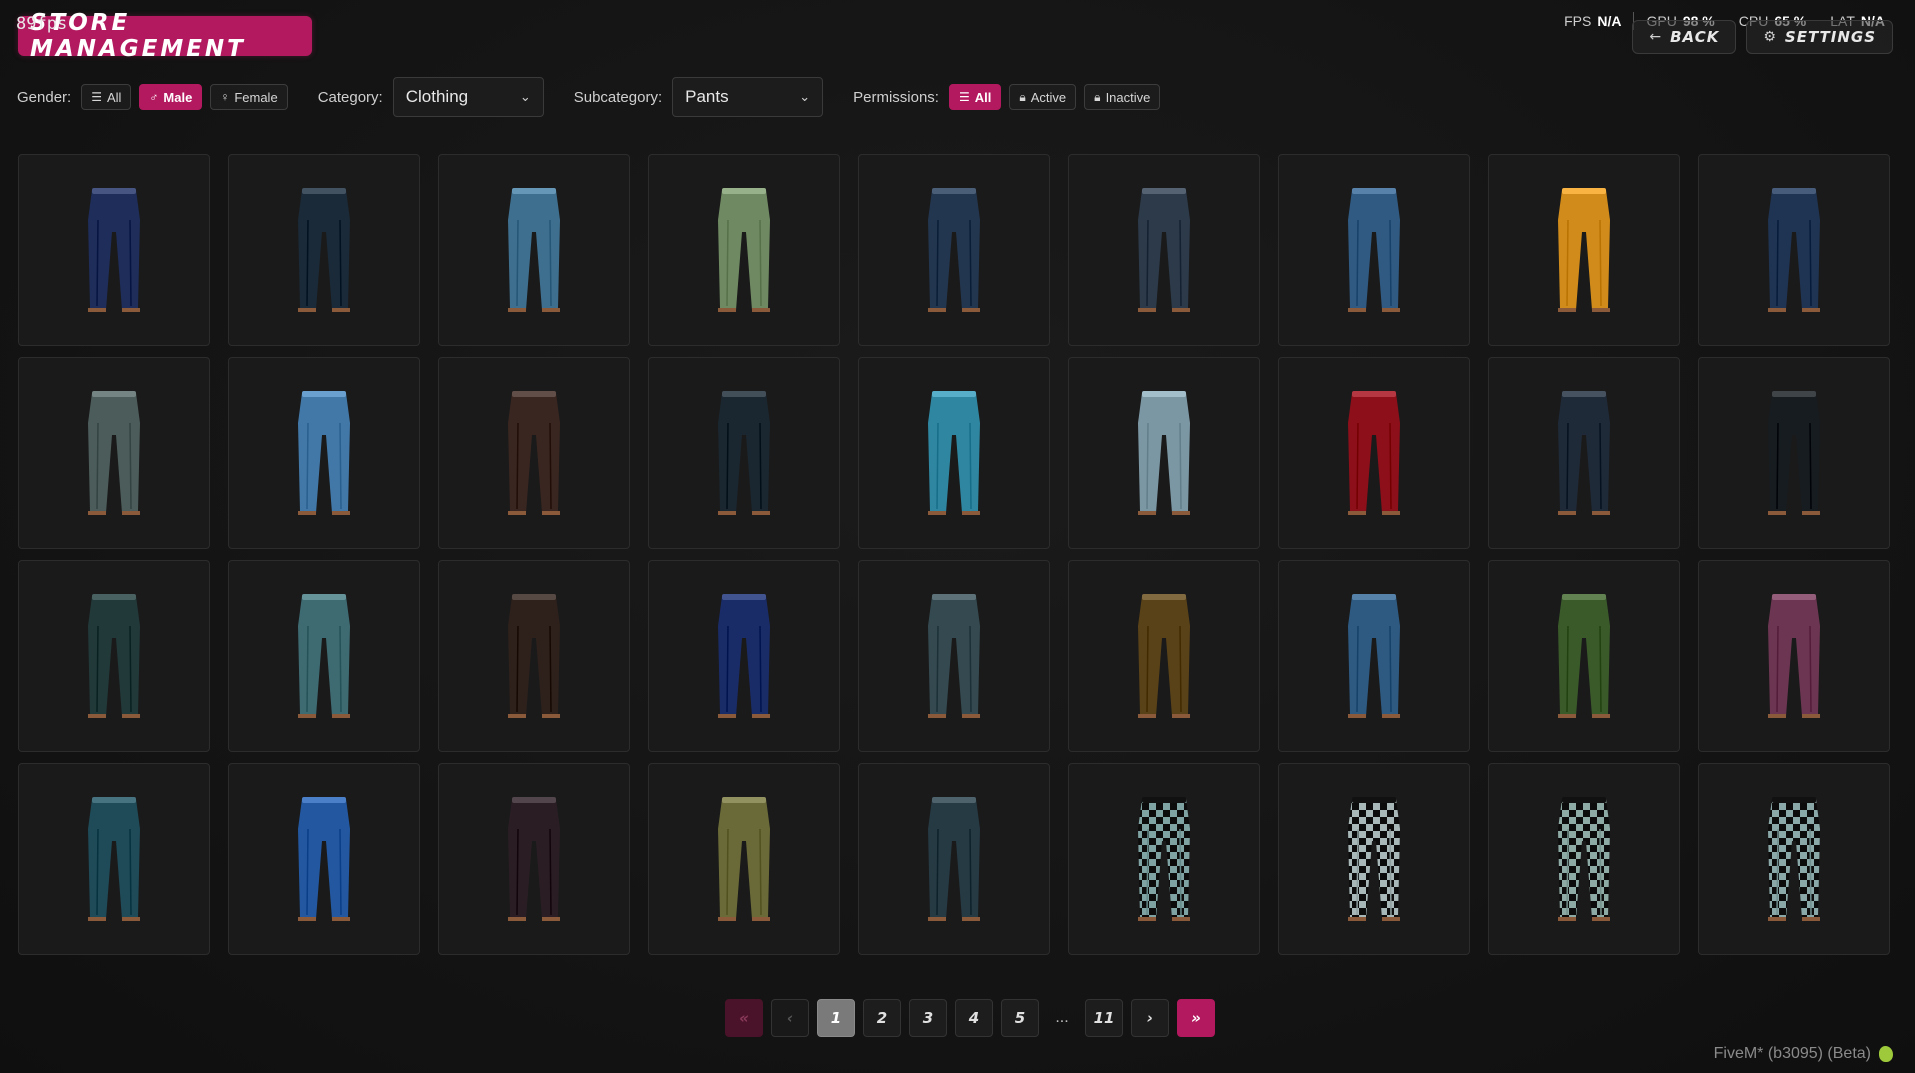 The width and height of the screenshot is (1915, 1073). Describe the element at coordinates (42, 24) in the screenshot. I see `fps-counter: 89fps` at that location.